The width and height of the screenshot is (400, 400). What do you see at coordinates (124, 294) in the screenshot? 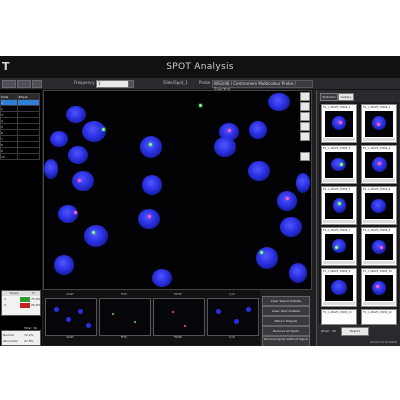
I see `thumbnail-header: FITC` at bounding box center [124, 294].